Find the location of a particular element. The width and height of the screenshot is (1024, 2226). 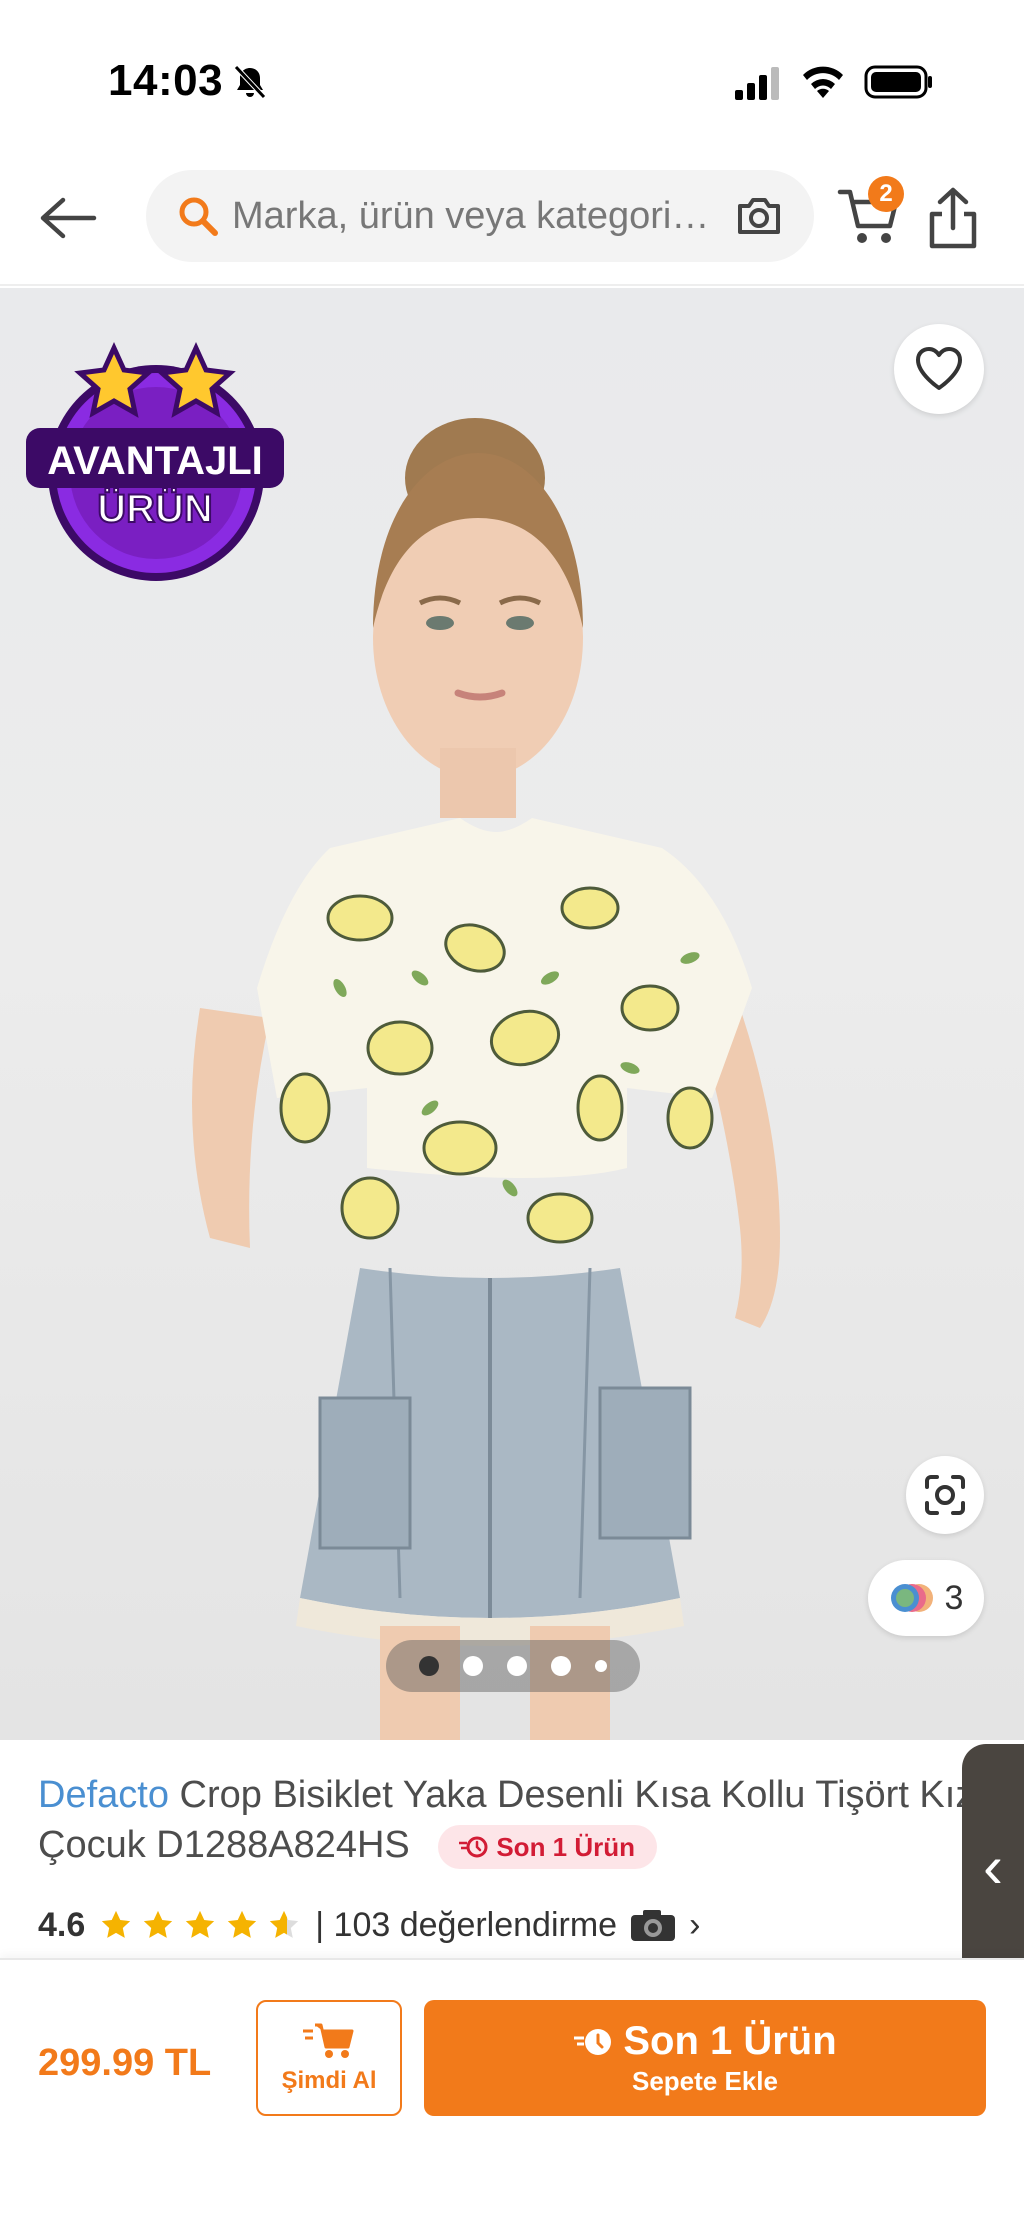

search-icon is located at coordinates (198, 216).